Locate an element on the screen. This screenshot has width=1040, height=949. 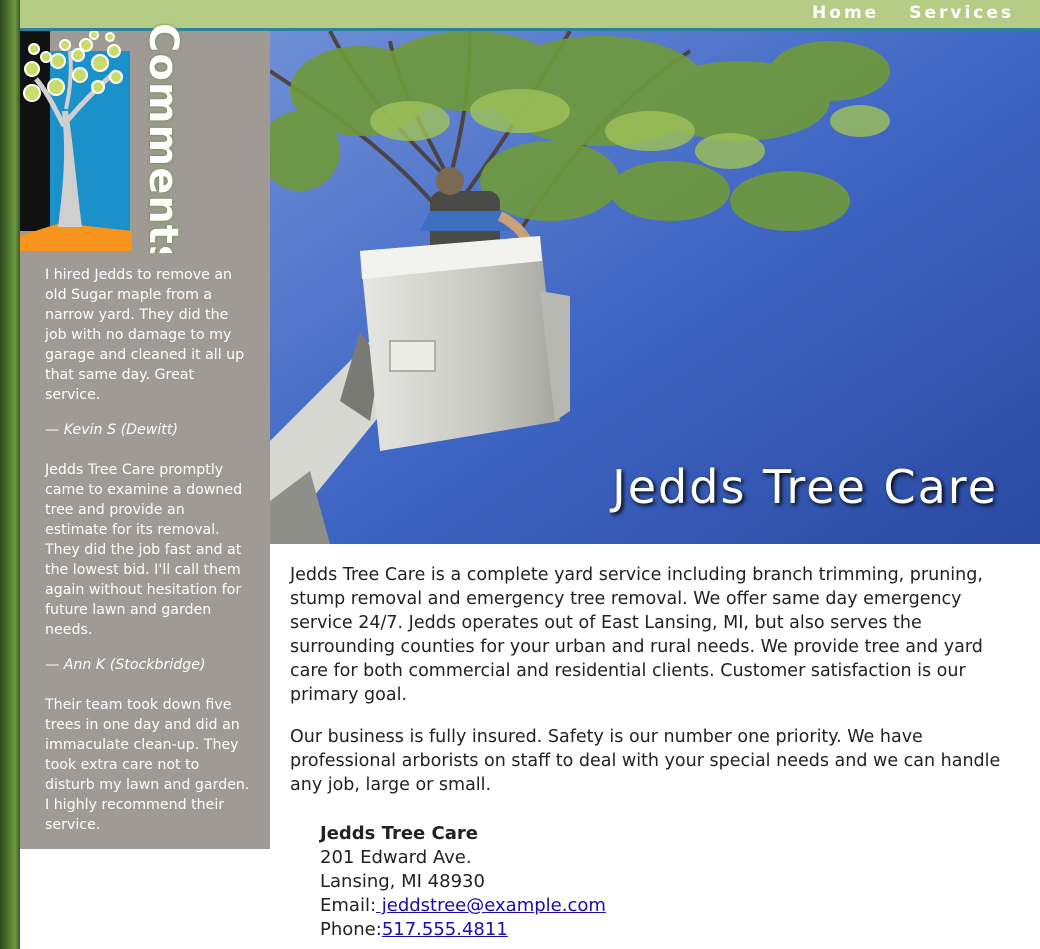
email-line: Email: jeddstree@example.com is located at coordinates (463, 906).